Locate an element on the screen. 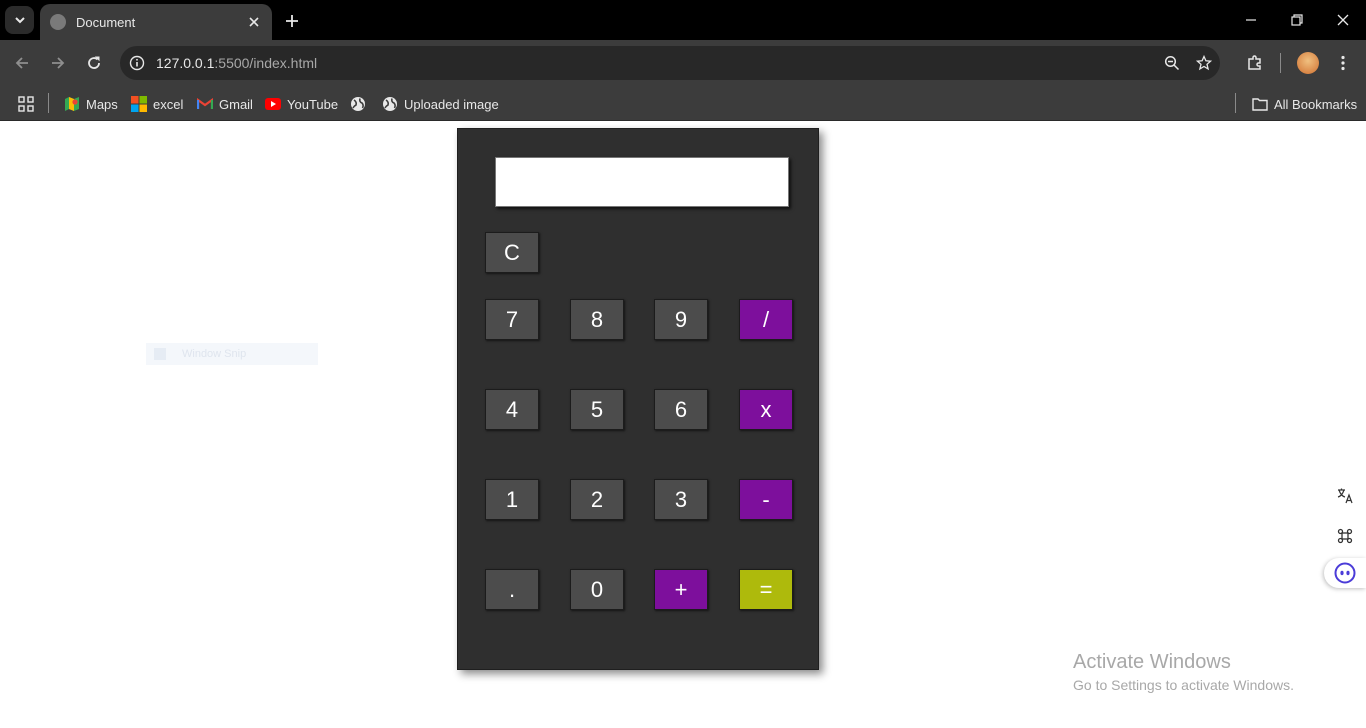 This screenshot has height=728, width=1366. new-tab-button is located at coordinates (292, 21).